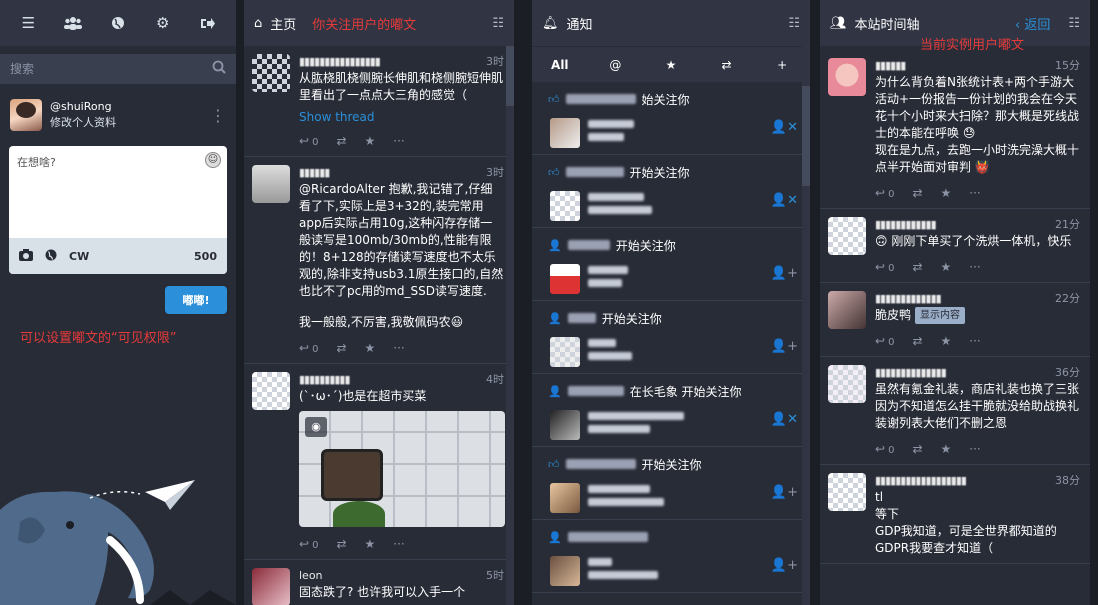  Describe the element at coordinates (218, 115) in the screenshot. I see `more-vertical-icon: ⋮` at that location.